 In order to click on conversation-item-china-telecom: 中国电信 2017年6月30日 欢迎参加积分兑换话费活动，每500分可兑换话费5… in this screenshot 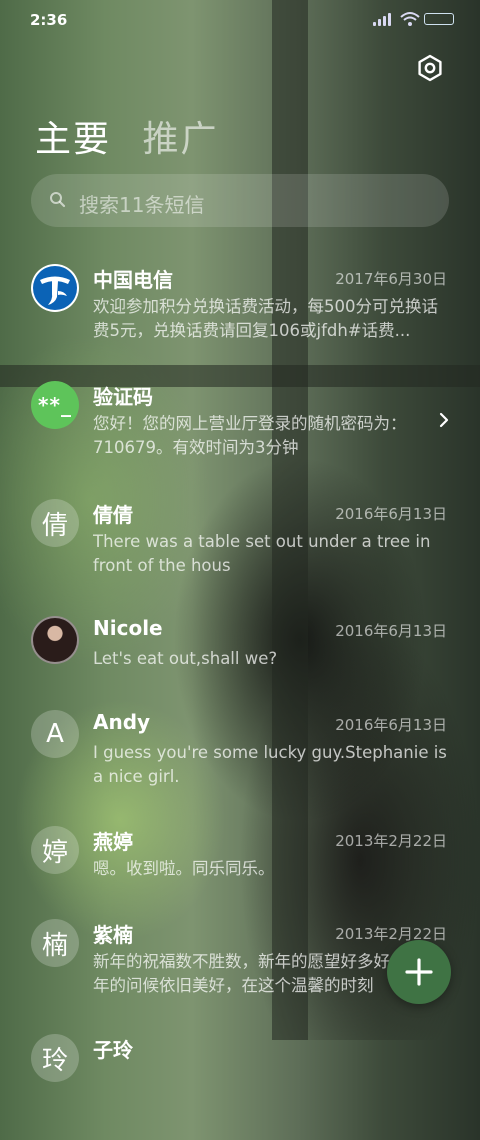, I will do `click(240, 312)`.